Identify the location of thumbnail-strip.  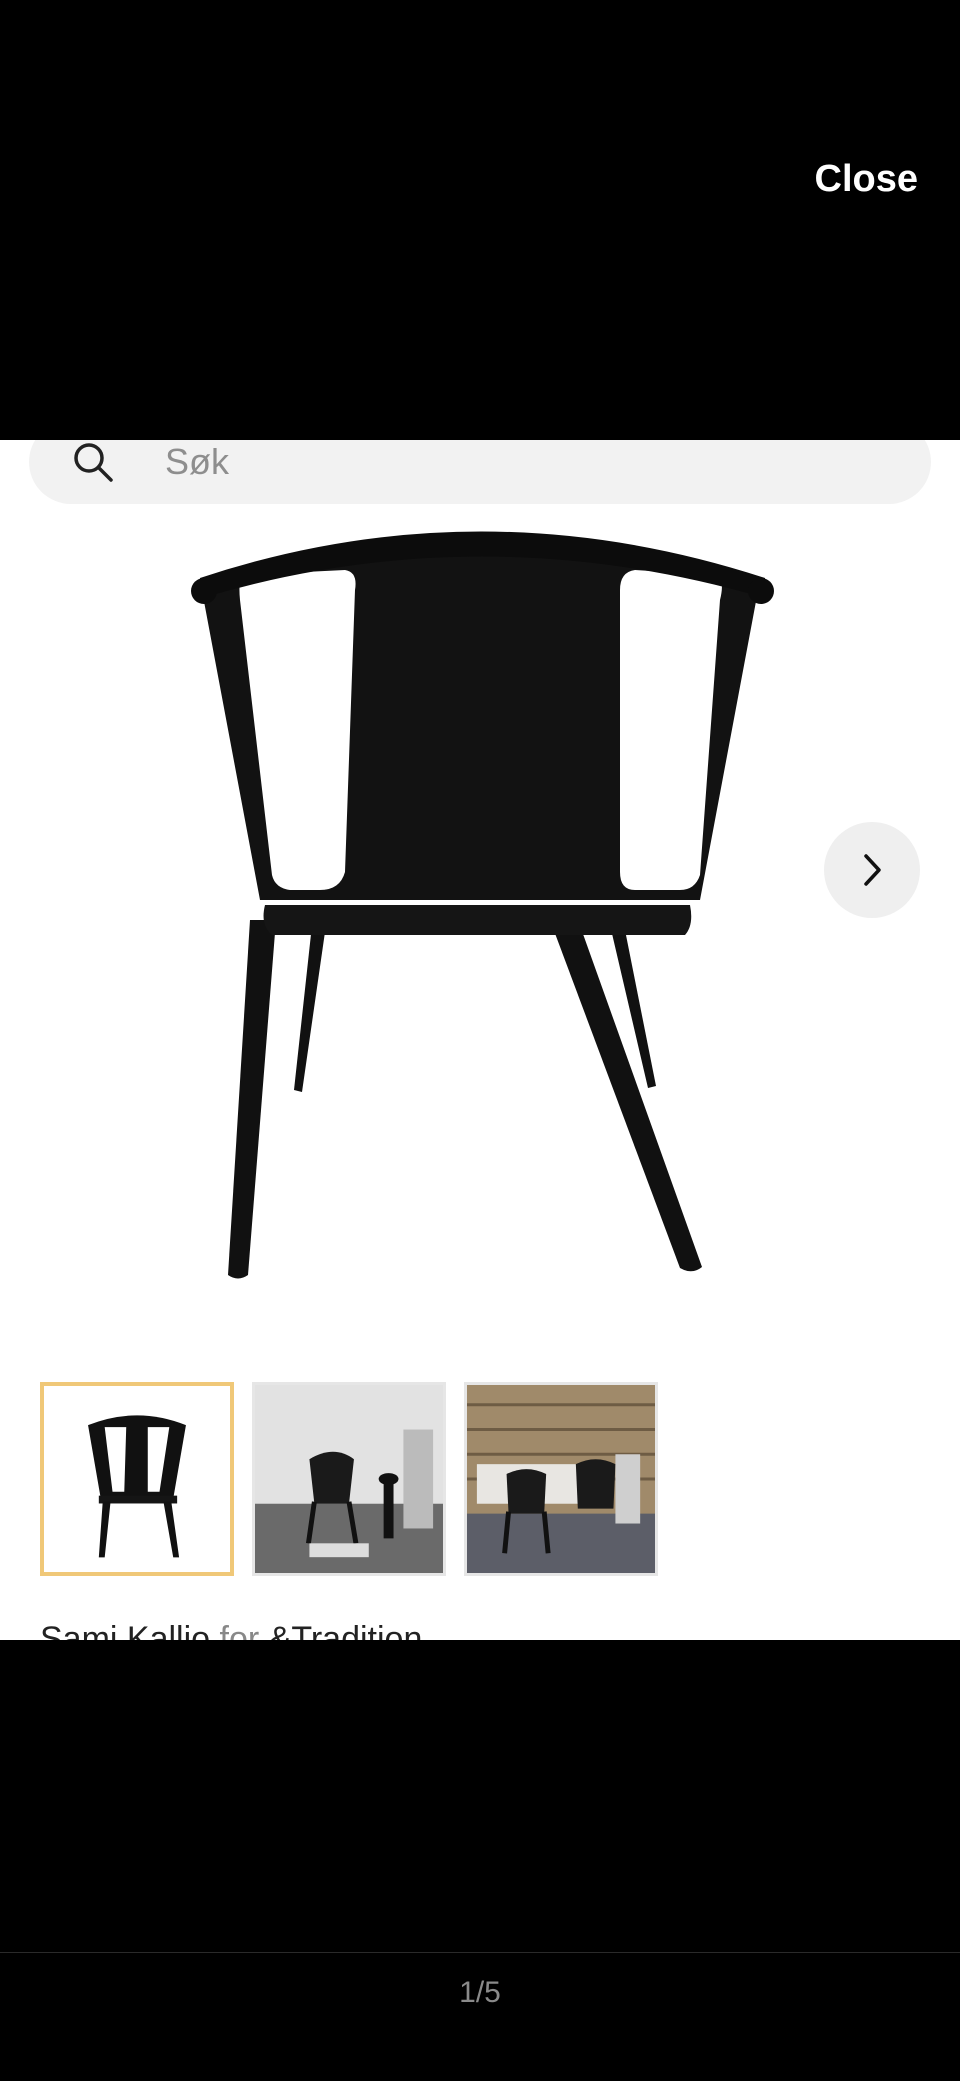
(349, 1479).